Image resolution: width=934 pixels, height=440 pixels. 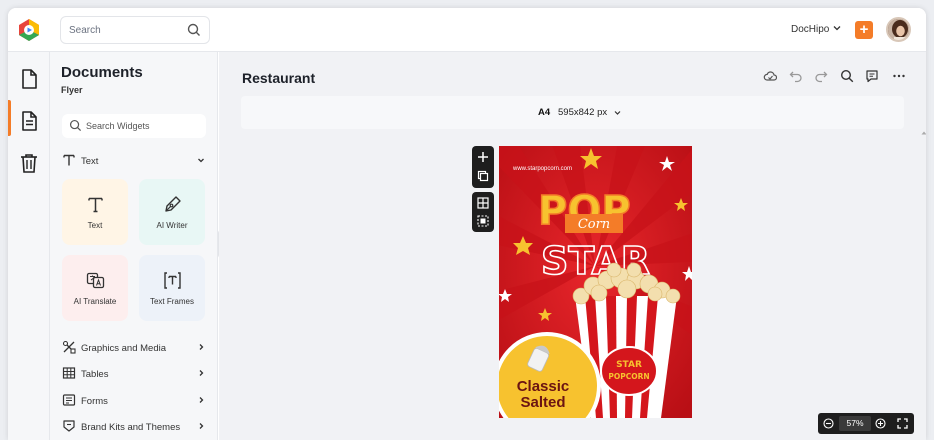 What do you see at coordinates (770, 76) in the screenshot?
I see `cloud-icon` at bounding box center [770, 76].